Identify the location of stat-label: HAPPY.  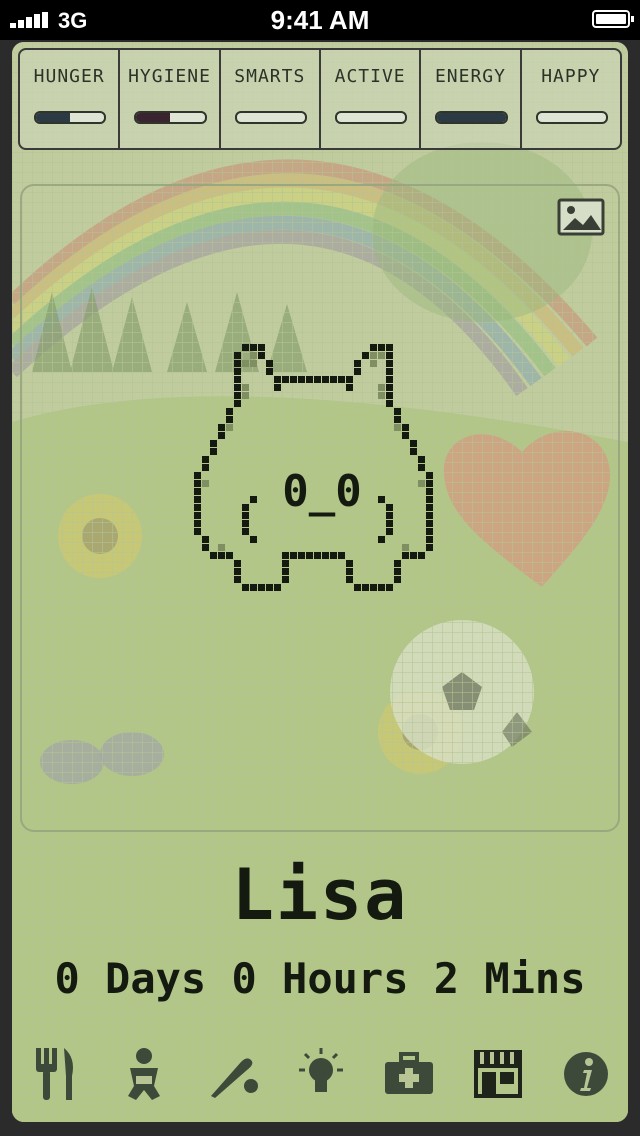
(571, 76).